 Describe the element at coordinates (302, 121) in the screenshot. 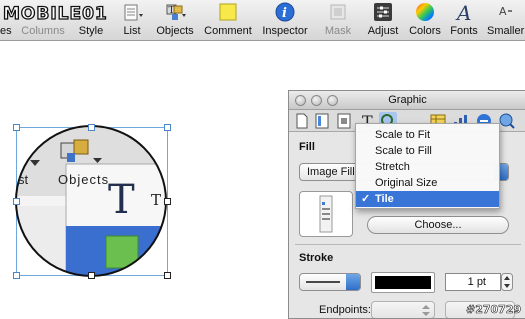

I see `document-tab-icon` at that location.